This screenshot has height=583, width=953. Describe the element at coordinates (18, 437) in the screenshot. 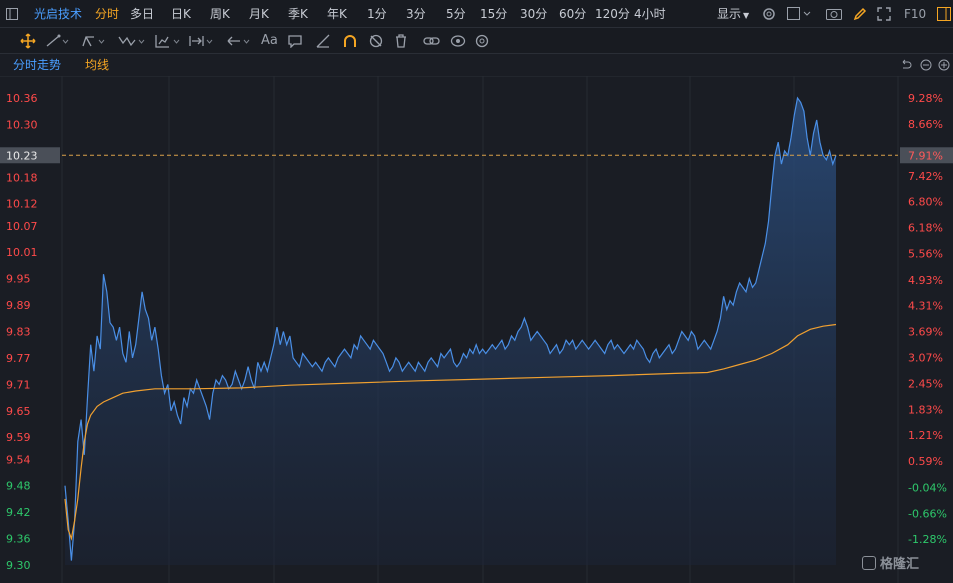

I see `y-tick-label: 9.59` at that location.